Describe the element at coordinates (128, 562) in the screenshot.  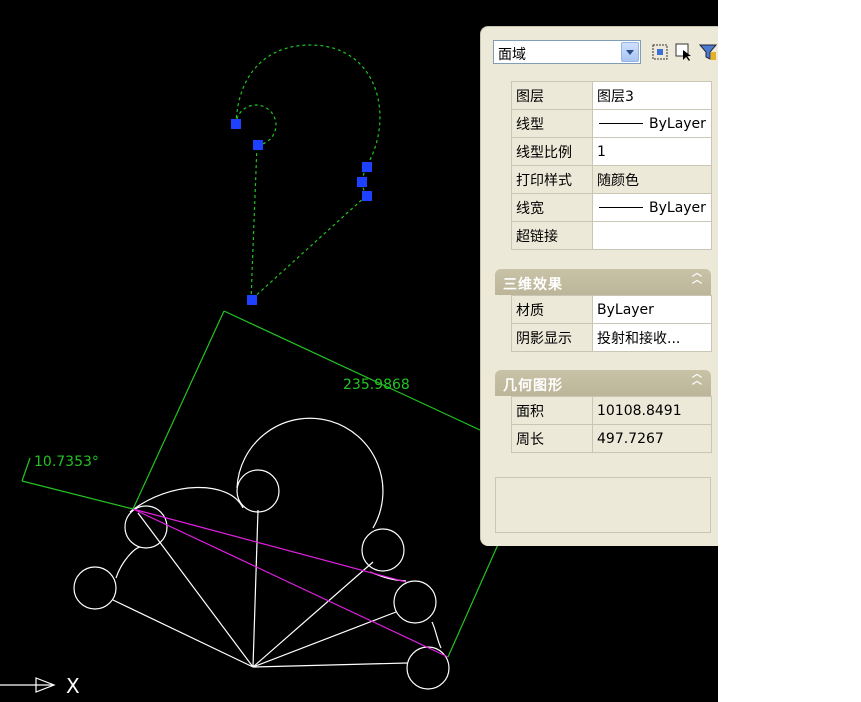
I see `left-connector-arc` at that location.